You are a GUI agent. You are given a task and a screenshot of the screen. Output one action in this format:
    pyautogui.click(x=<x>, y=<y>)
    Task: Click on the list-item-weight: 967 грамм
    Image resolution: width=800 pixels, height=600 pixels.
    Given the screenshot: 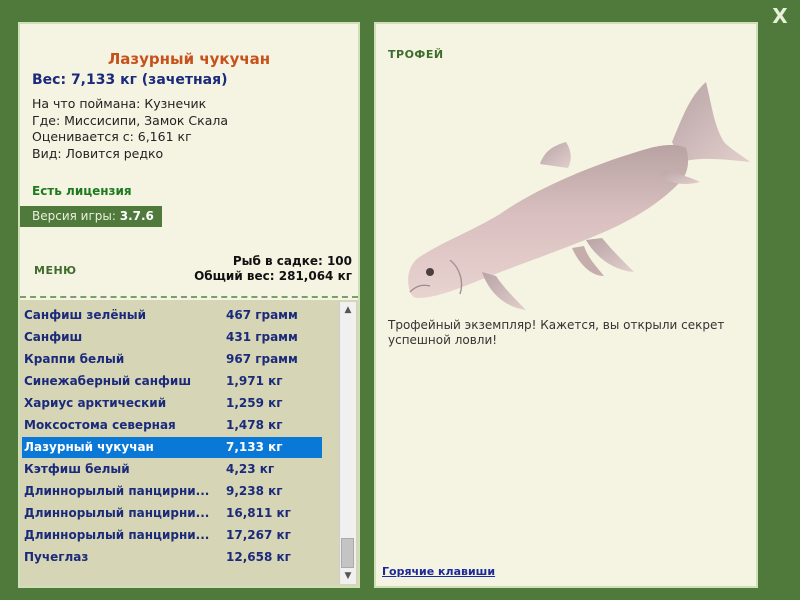 What is the action you would take?
    pyautogui.click(x=262, y=359)
    